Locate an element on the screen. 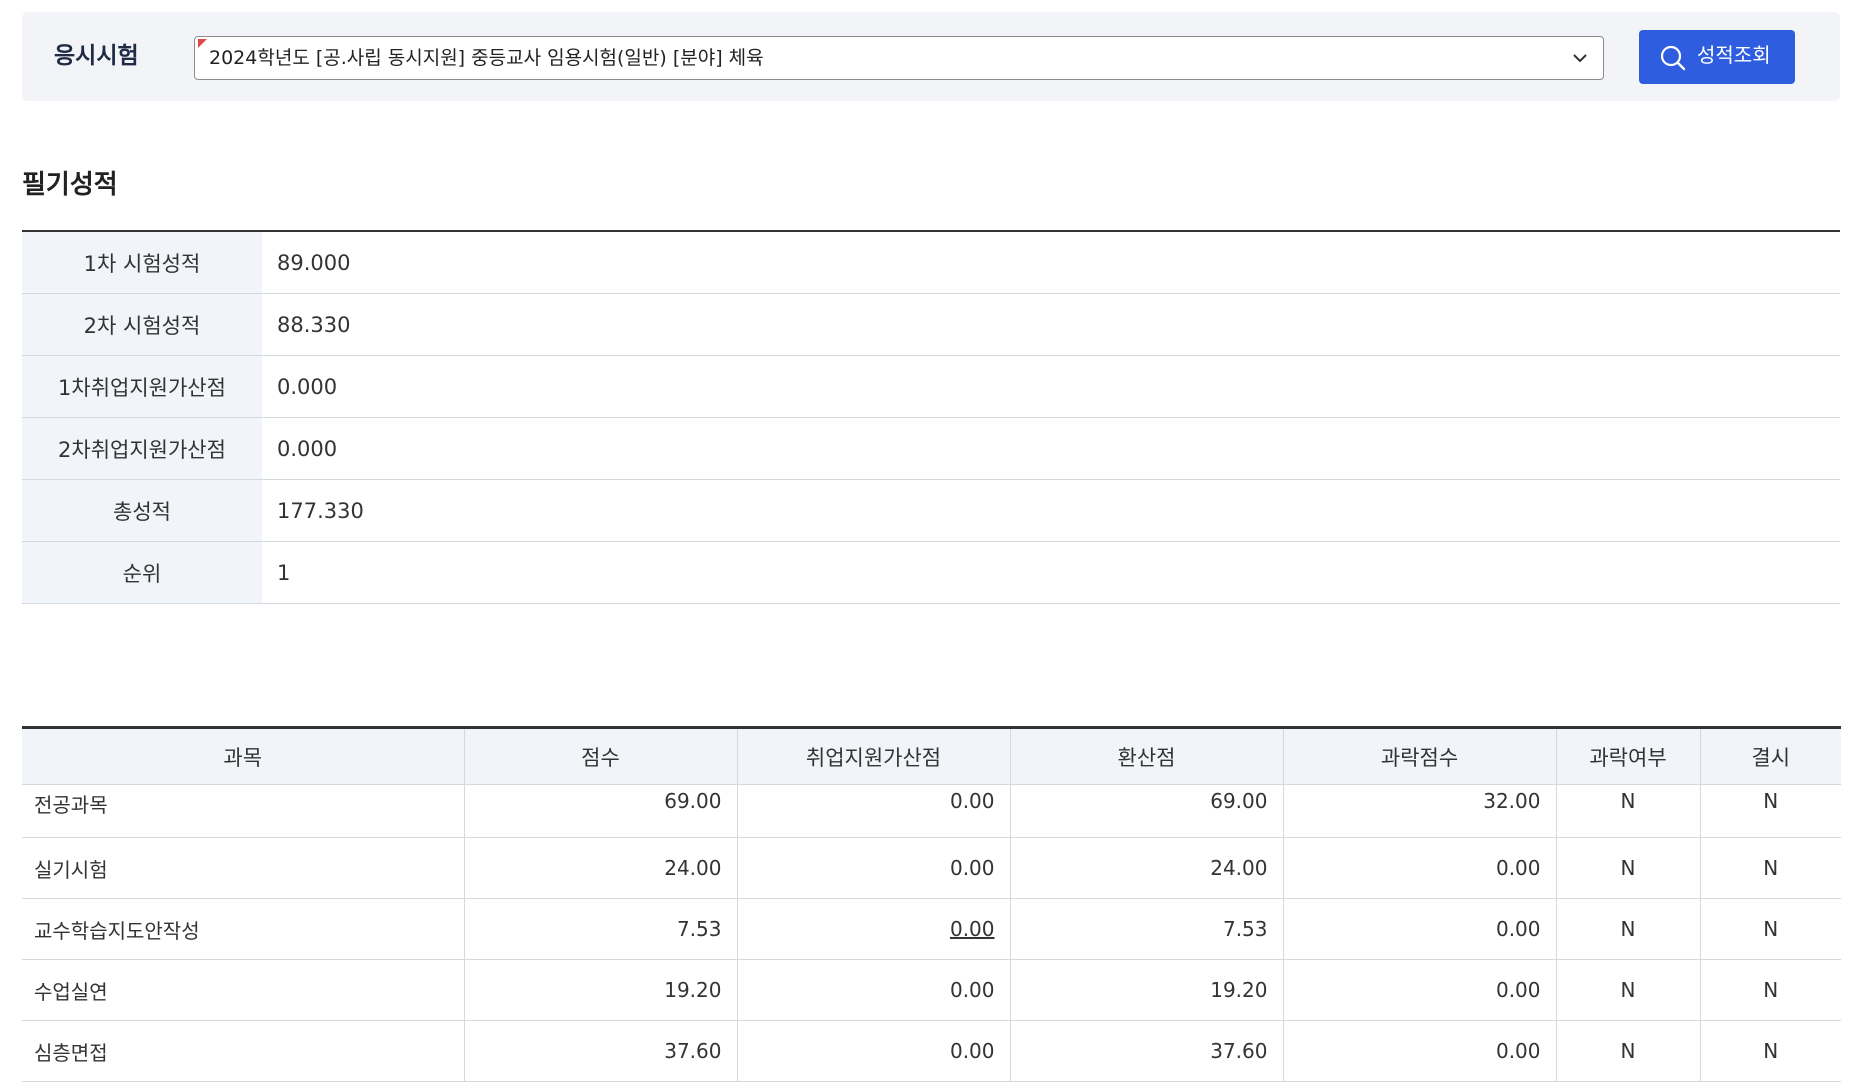 This screenshot has width=1863, height=1082. table-row: 심층면접 37.60 0.00 37.60 0.00 N N is located at coordinates (931, 1051).